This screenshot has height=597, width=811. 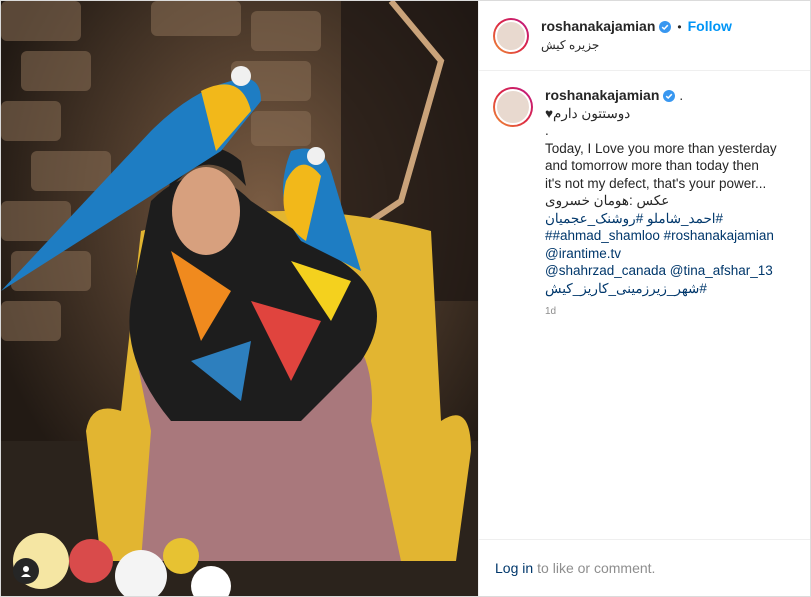 What do you see at coordinates (644, 36) in the screenshot?
I see `post-header: roshanakajamian • Follow جزیره کیش` at bounding box center [644, 36].